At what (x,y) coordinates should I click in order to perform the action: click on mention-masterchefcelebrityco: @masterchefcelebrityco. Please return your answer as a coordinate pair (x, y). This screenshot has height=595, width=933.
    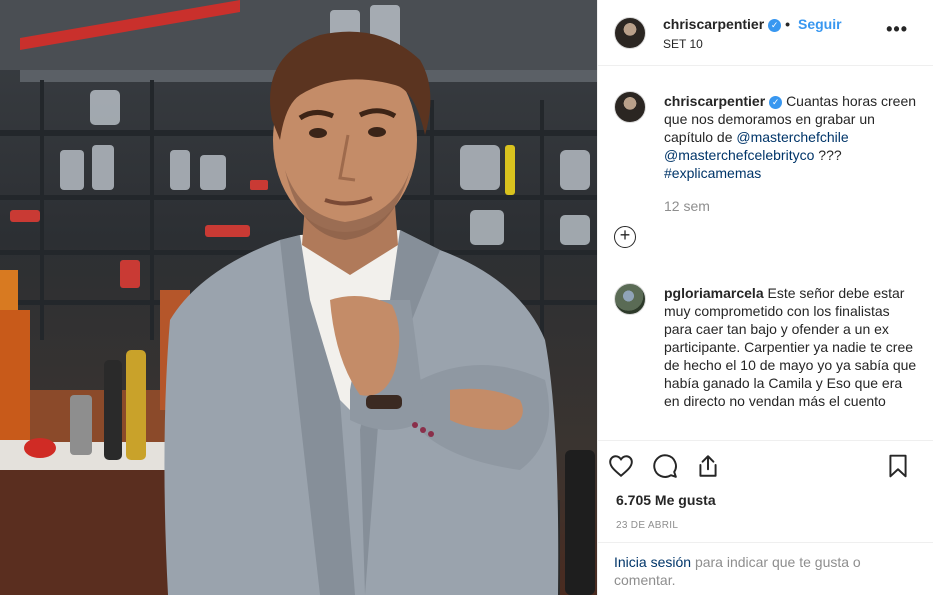
    Looking at the image, I should click on (739, 155).